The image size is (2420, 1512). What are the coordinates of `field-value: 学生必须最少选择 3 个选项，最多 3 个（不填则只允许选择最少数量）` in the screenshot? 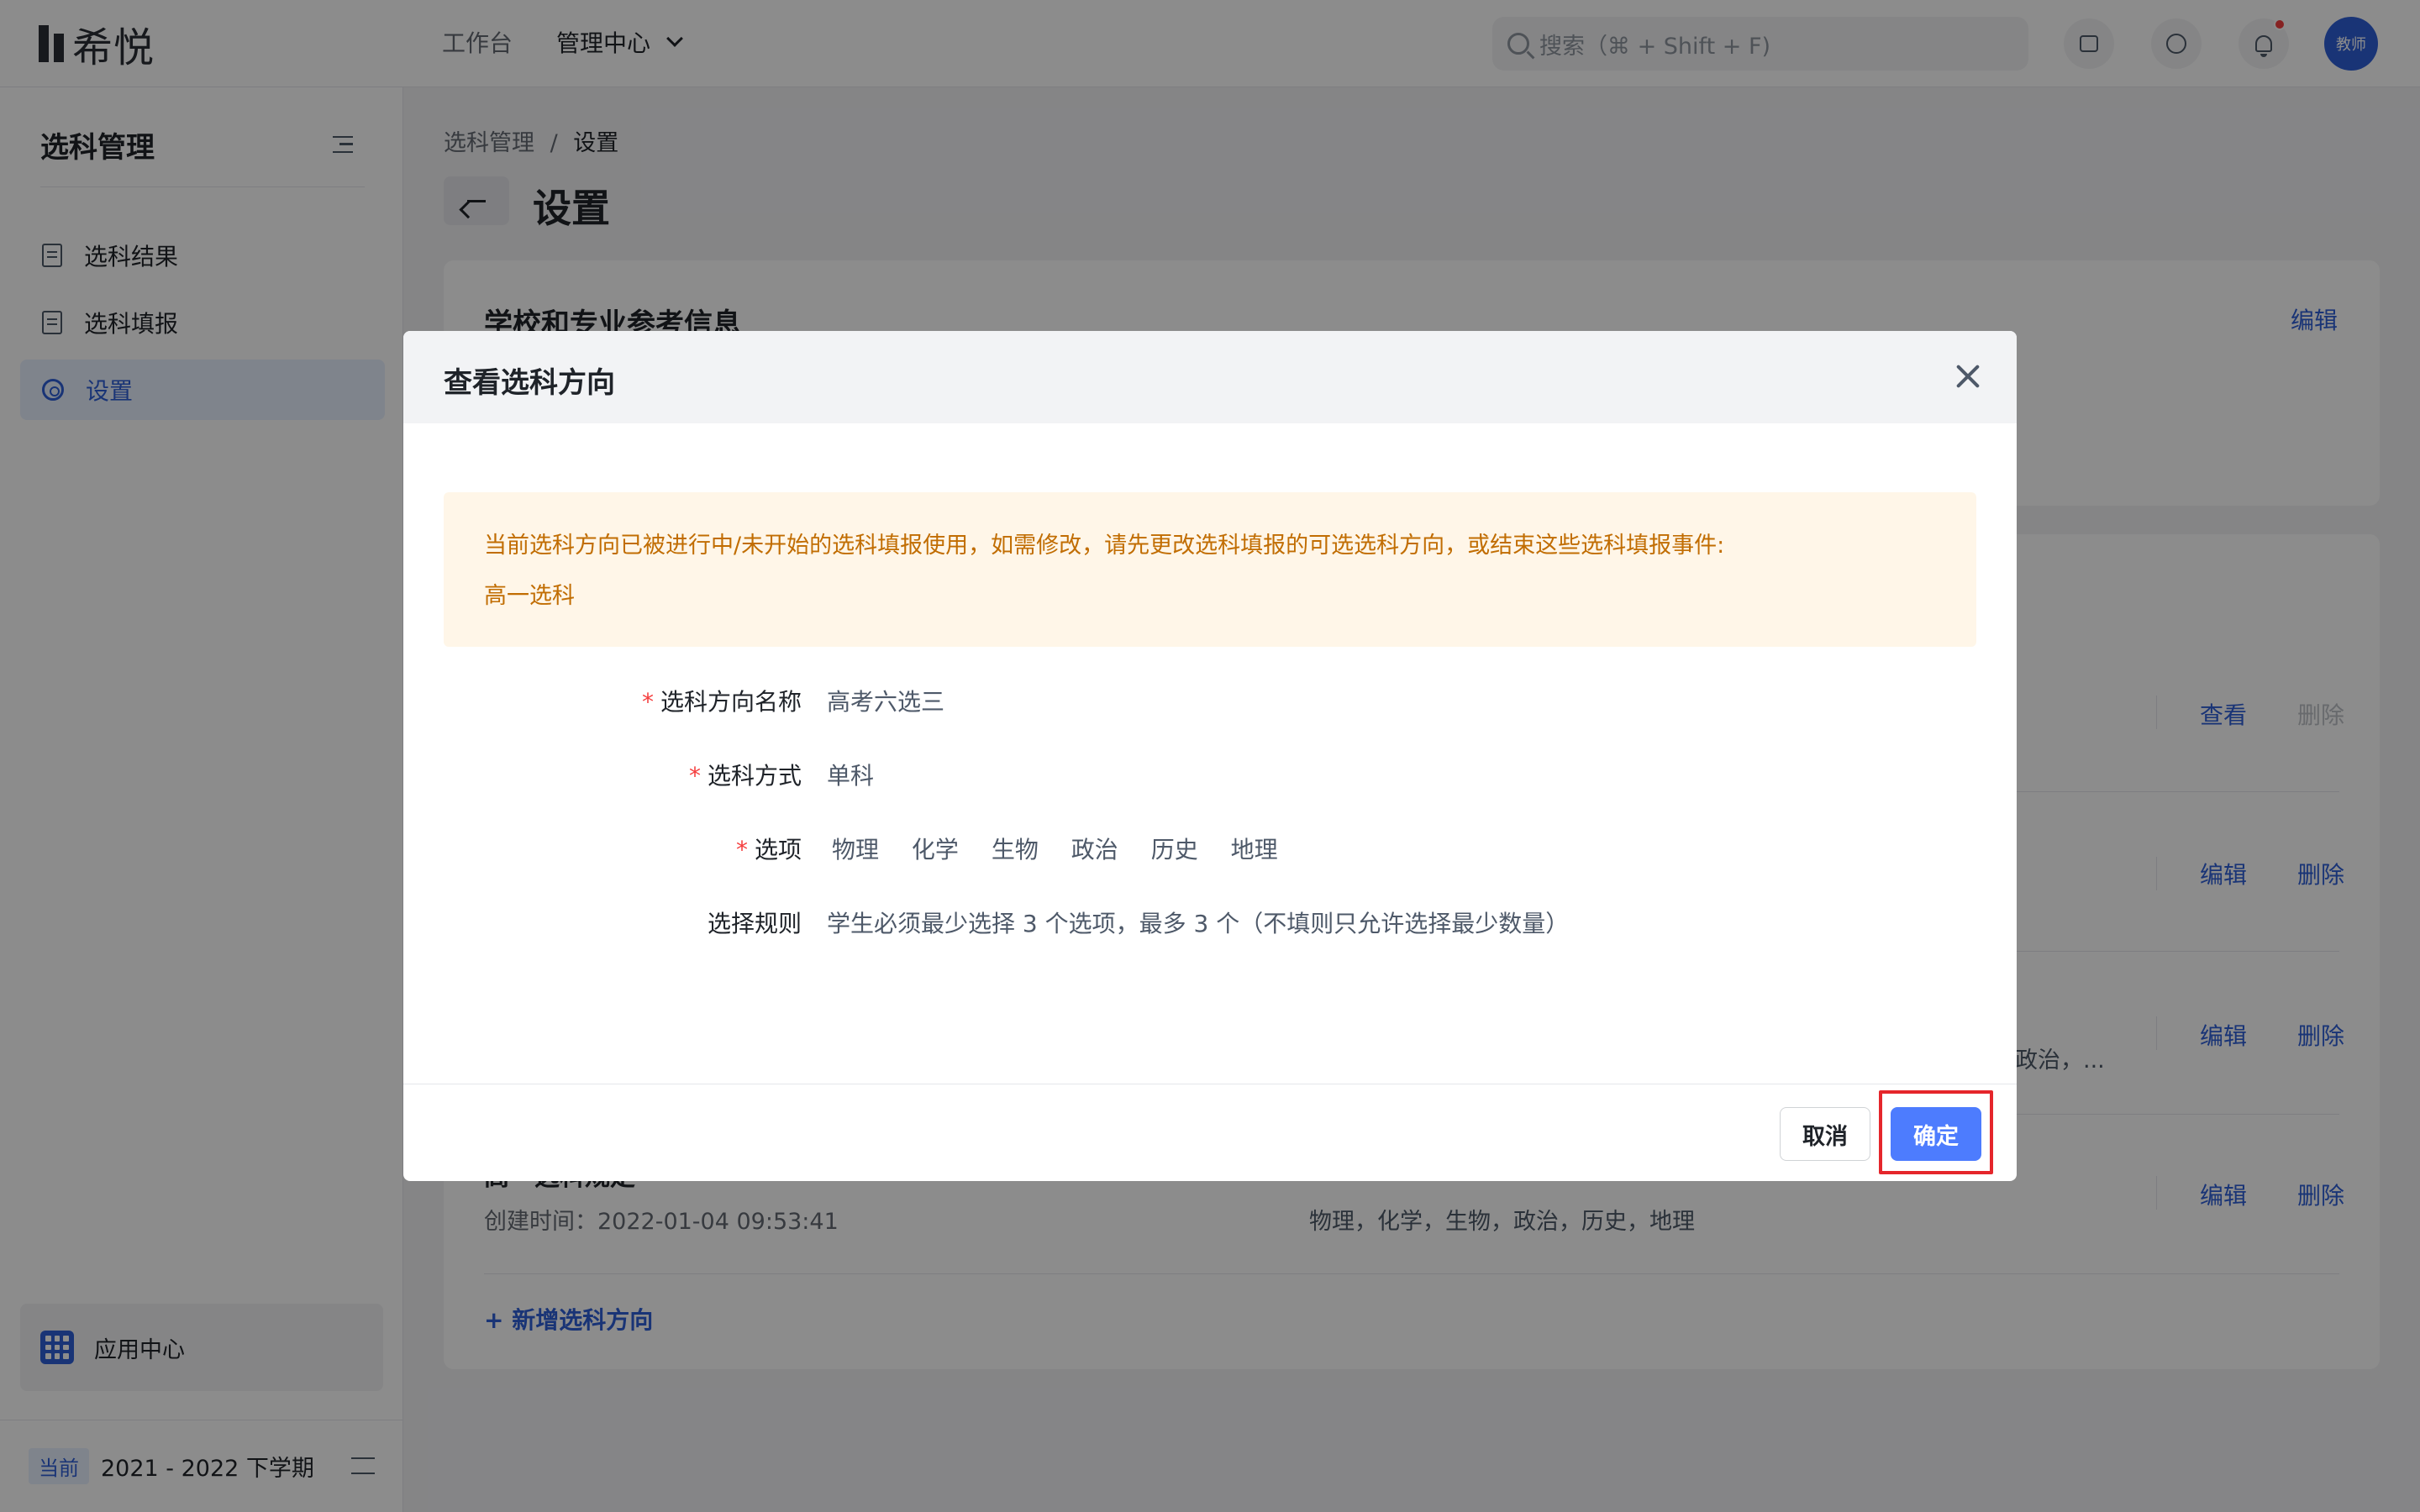 It's located at (1198, 923).